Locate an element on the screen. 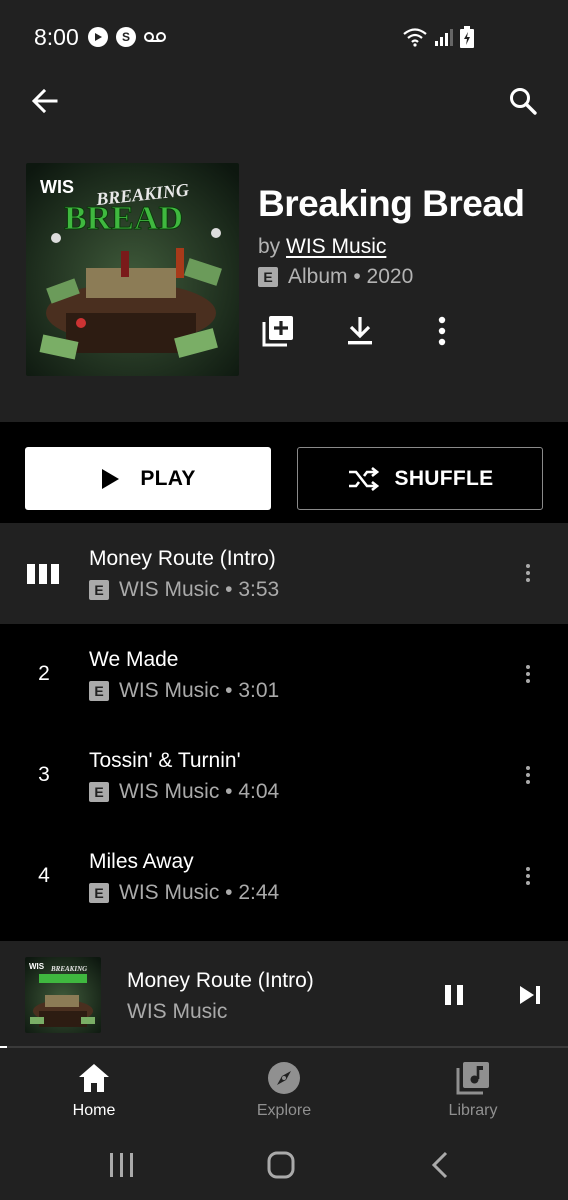 Image resolution: width=568 pixels, height=1200 pixels. track-artist-duration: WIS Music • 4:04 is located at coordinates (199, 791).